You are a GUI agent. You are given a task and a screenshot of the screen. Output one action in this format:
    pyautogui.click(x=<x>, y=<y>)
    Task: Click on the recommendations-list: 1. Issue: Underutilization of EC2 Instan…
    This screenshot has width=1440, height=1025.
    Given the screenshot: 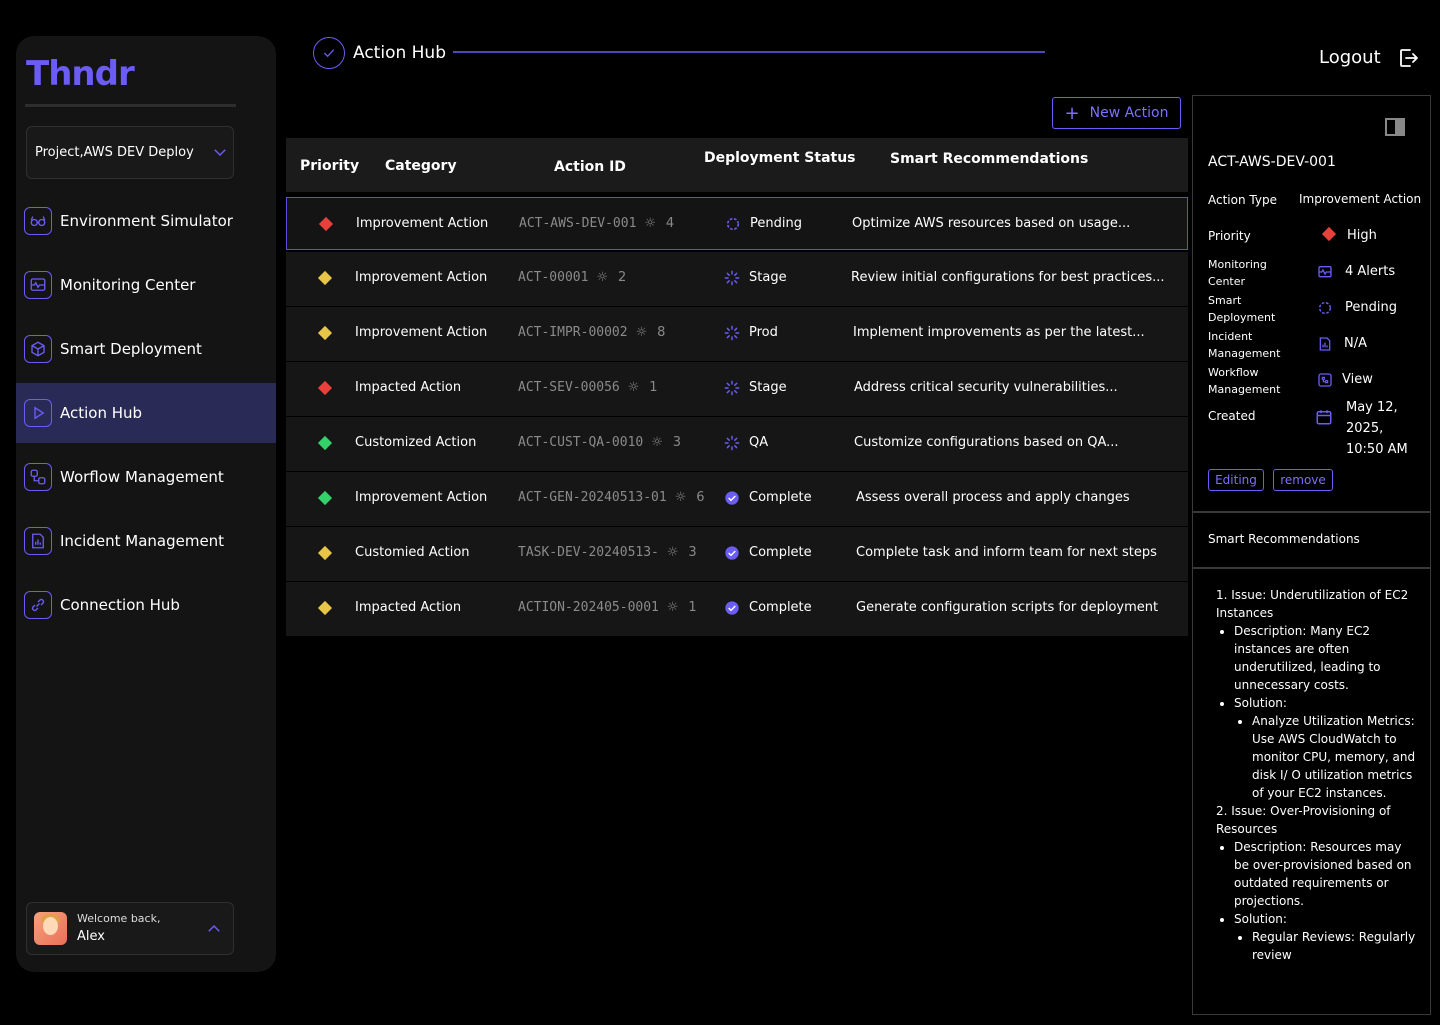 What is the action you would take?
    pyautogui.click(x=1316, y=775)
    